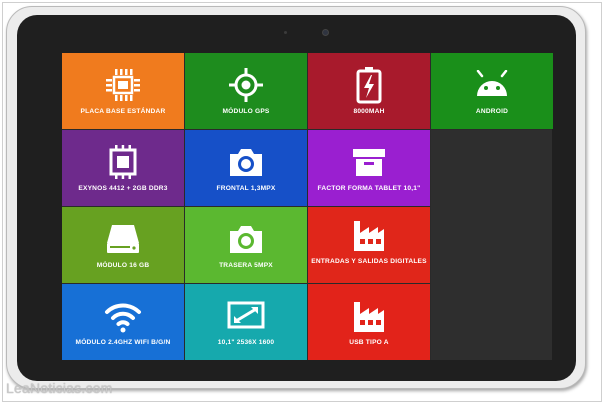  What do you see at coordinates (123, 342) in the screenshot?
I see `tile-label: MÓDULO 2.4GHZ WIFI B/G/N` at bounding box center [123, 342].